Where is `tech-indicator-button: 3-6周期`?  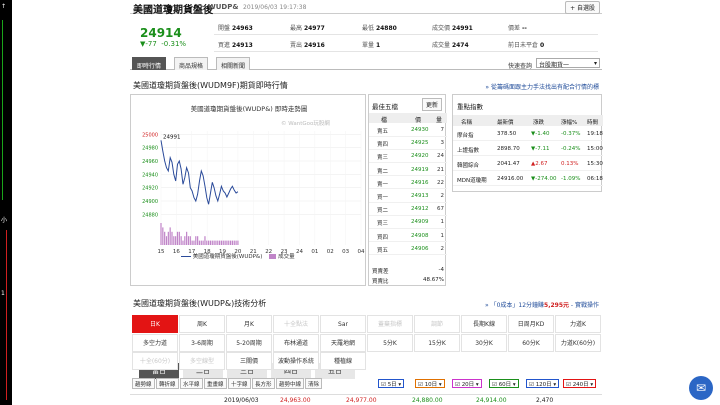 tech-indicator-button: 3-6周期 is located at coordinates (202, 342).